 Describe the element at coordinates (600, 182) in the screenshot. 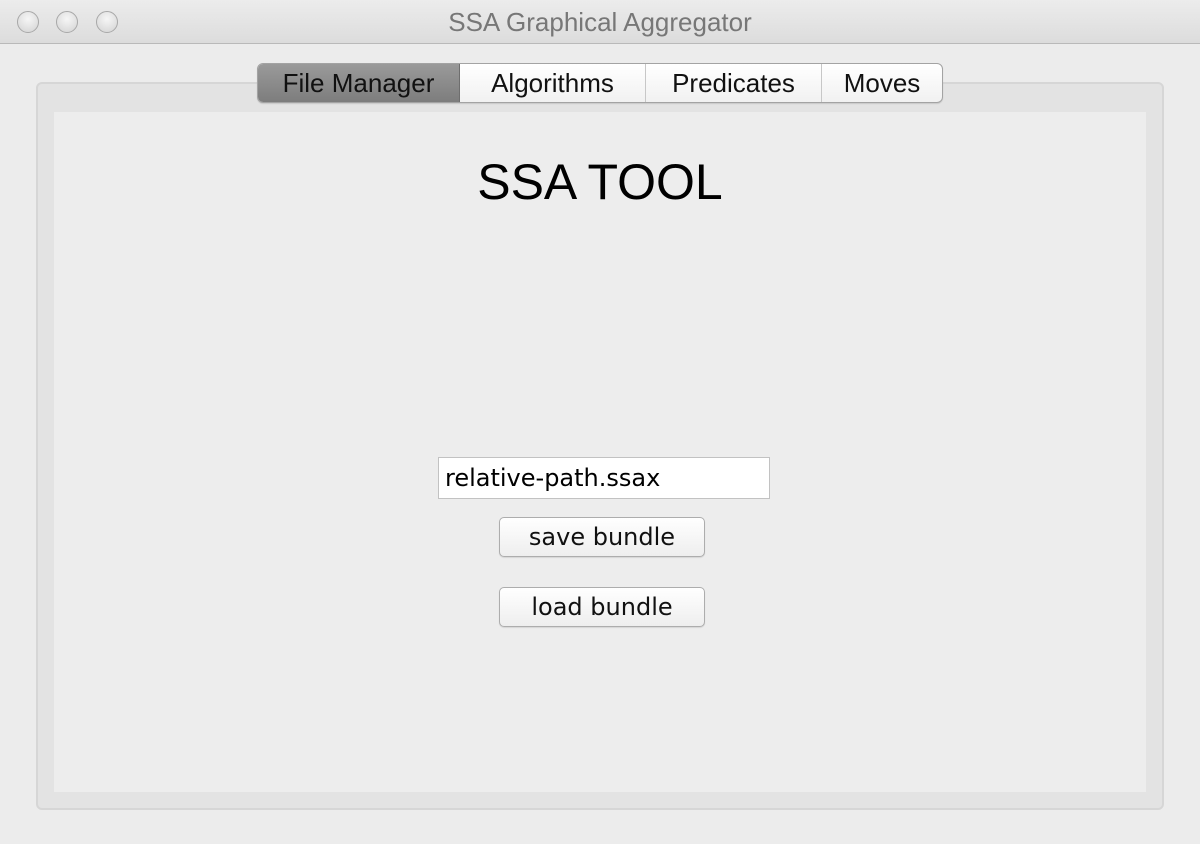

I see `page-title: SSA TOOL` at that location.